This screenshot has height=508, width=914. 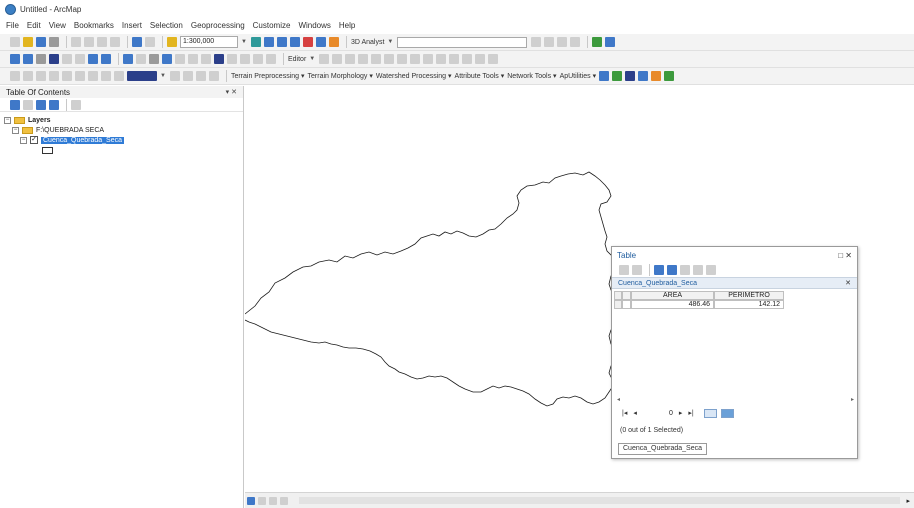 I want to click on fixed-zoom-out-icon, so click(x=80, y=59).